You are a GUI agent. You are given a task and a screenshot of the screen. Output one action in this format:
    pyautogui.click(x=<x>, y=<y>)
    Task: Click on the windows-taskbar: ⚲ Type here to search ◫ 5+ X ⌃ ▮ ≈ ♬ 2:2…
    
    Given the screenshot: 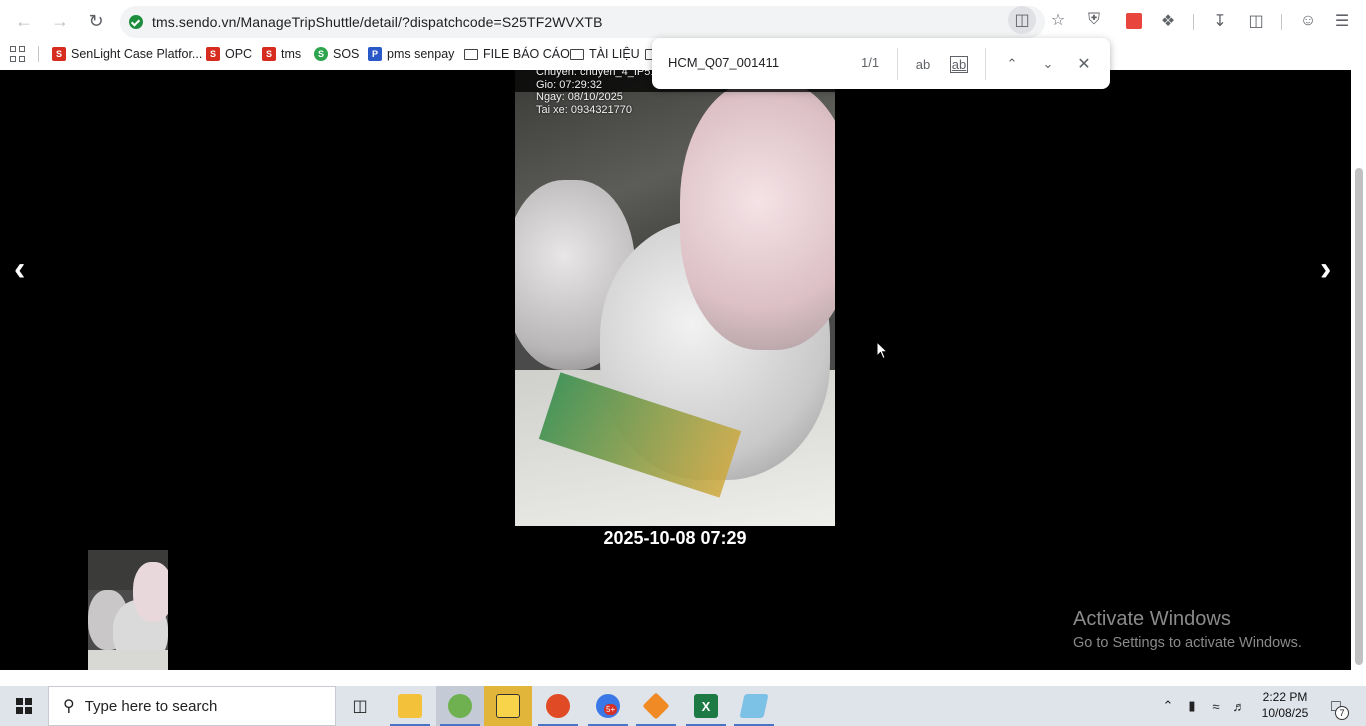 What is the action you would take?
    pyautogui.click(x=683, y=706)
    